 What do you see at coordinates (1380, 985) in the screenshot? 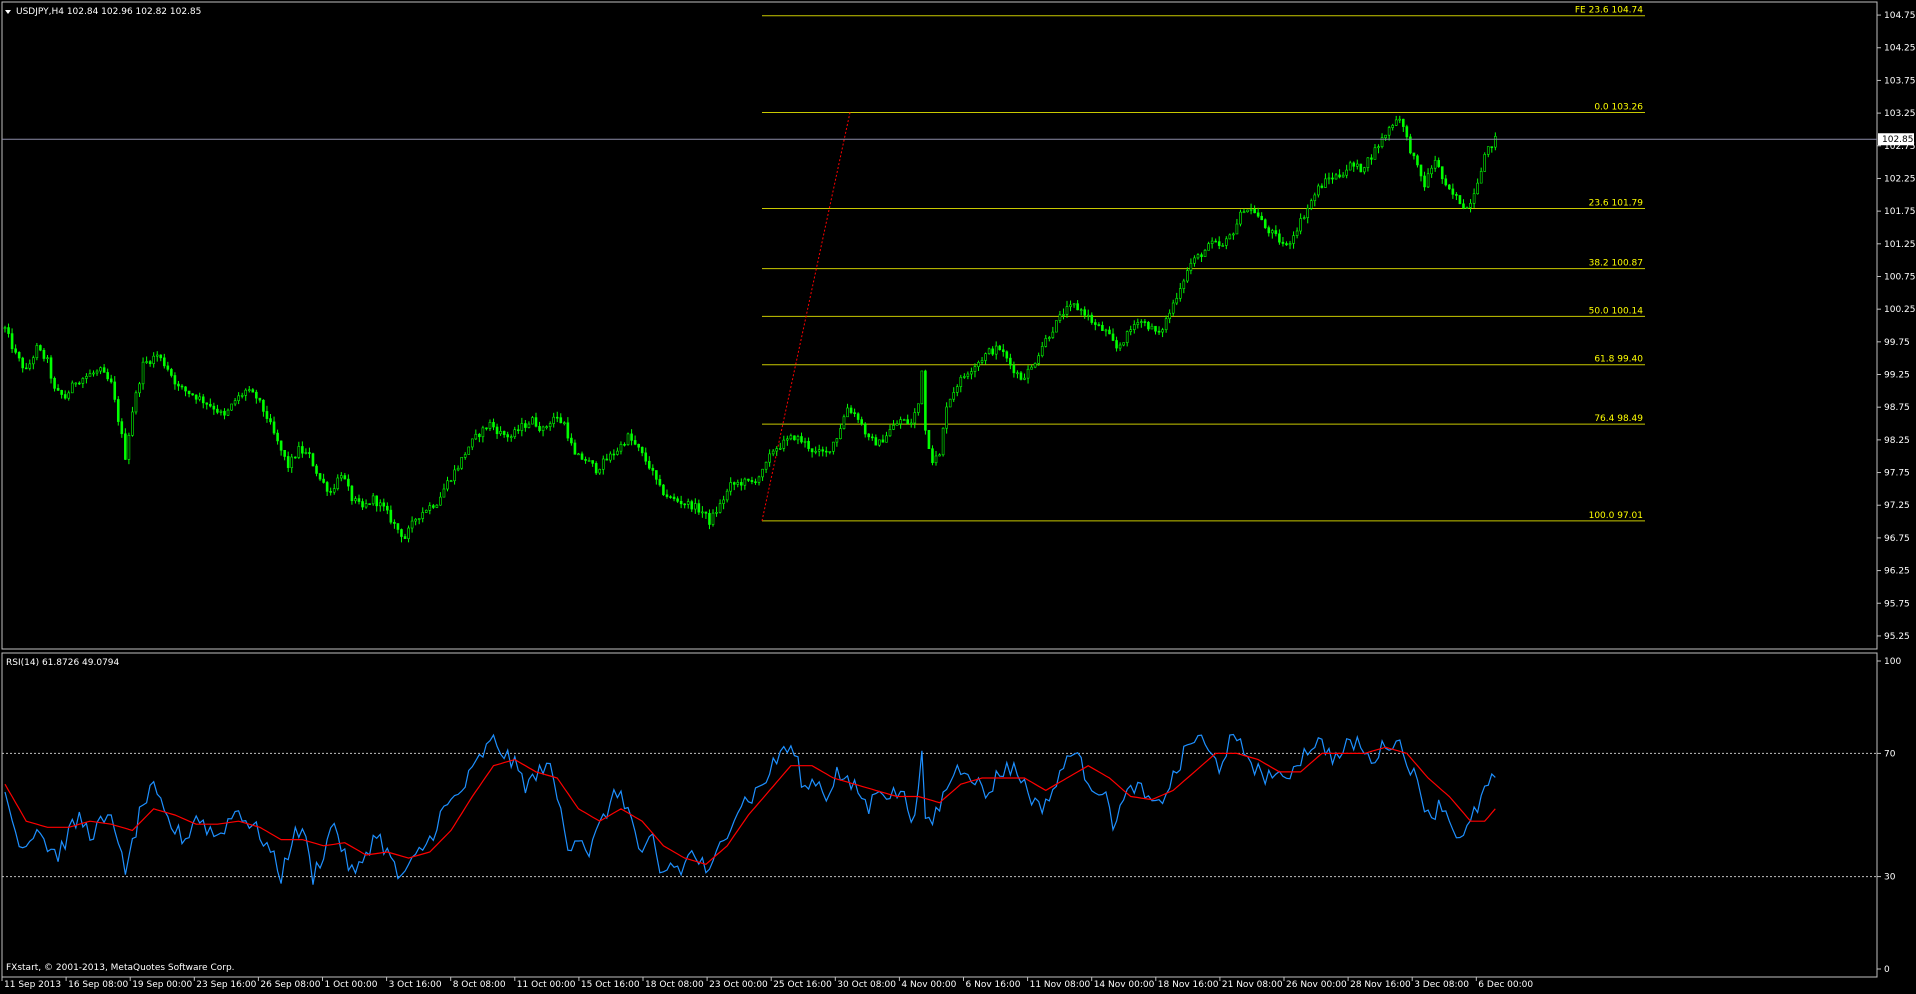
I see `time-tick-label: 28 Nov 16:00` at bounding box center [1380, 985].